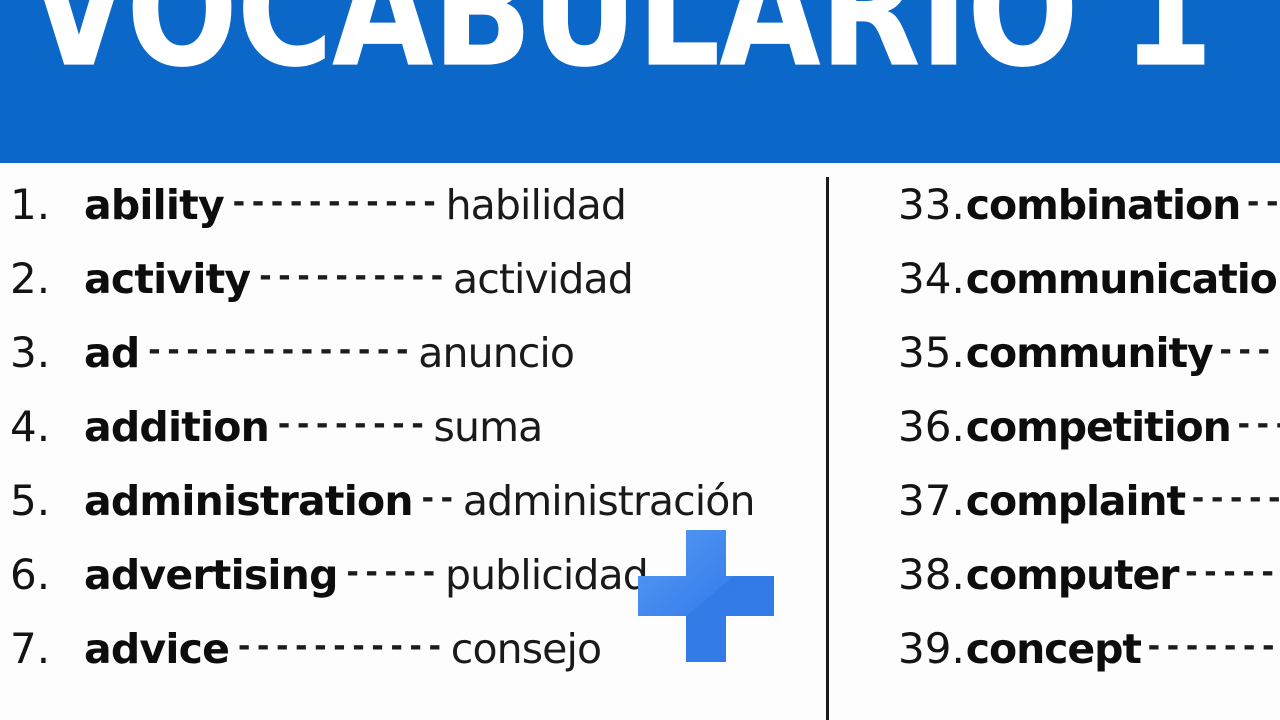  What do you see at coordinates (1211, 646) in the screenshot?
I see `right-dash-leader: -------` at bounding box center [1211, 646].